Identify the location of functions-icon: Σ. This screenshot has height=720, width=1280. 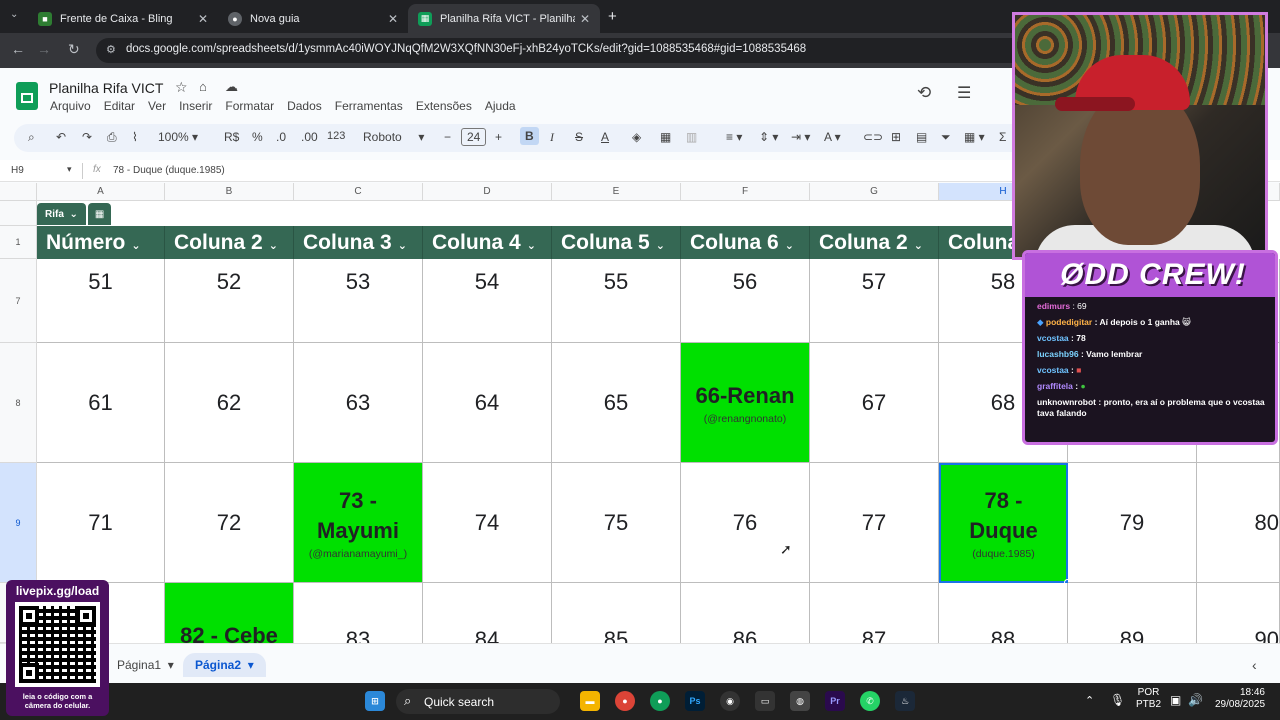
(1002, 137).